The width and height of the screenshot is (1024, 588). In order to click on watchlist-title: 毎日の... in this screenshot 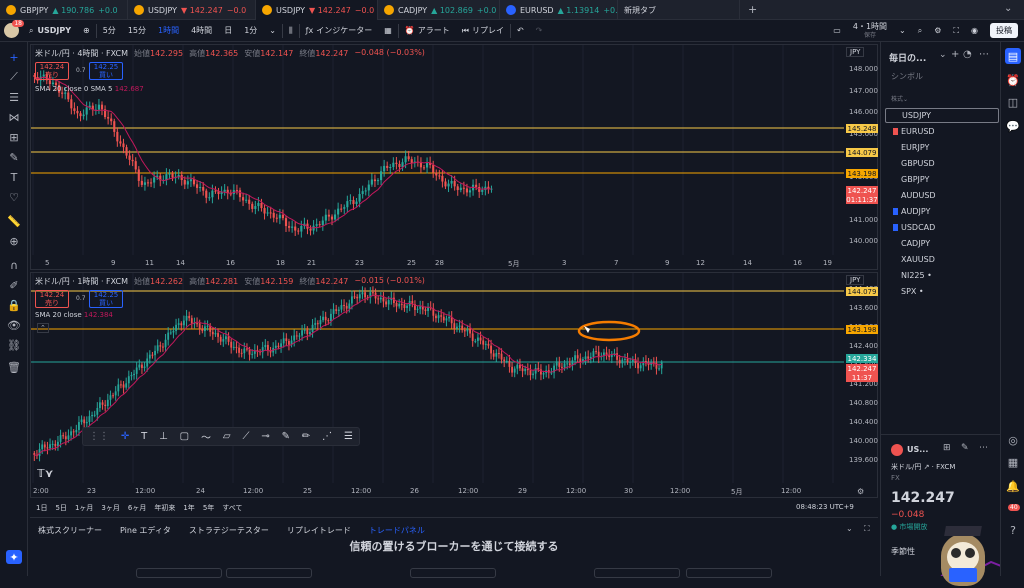, I will do `click(907, 57)`.